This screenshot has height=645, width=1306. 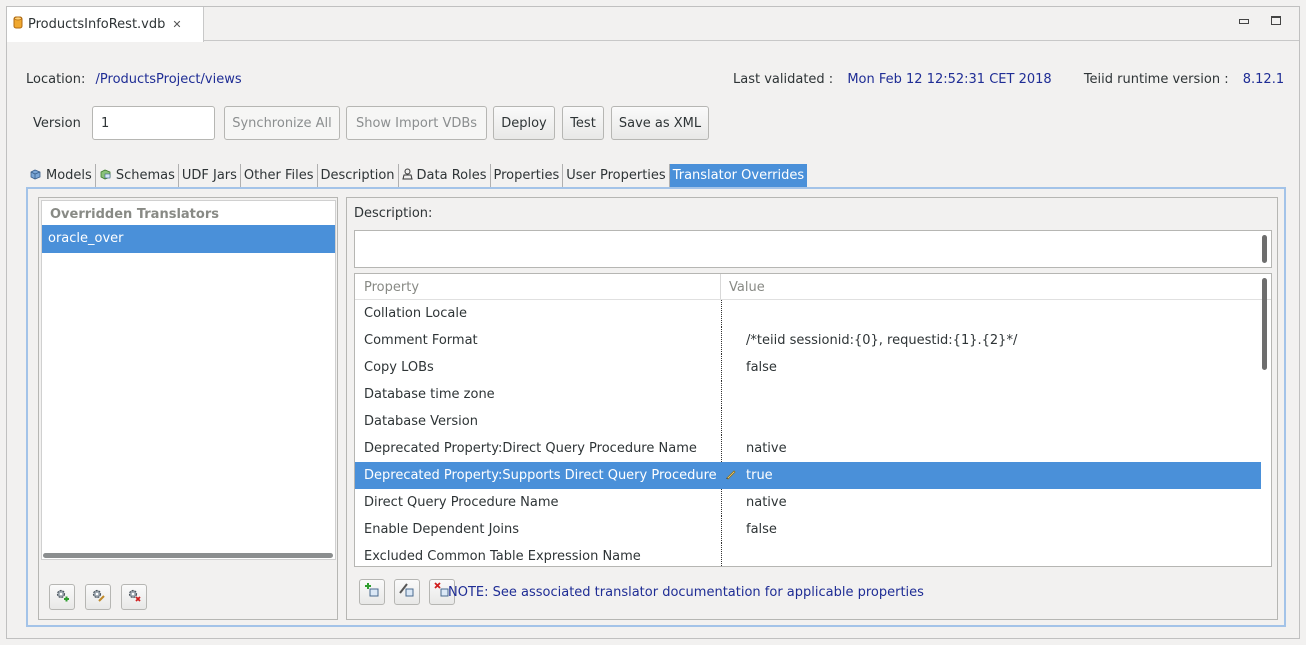 What do you see at coordinates (188, 380) in the screenshot?
I see `overridden-translators-list: Overridden Translators oracle_over` at bounding box center [188, 380].